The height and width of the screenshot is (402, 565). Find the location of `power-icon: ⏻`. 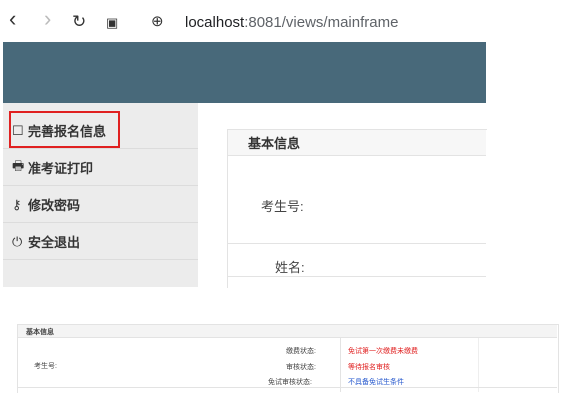

power-icon: ⏻ is located at coordinates (17, 241).